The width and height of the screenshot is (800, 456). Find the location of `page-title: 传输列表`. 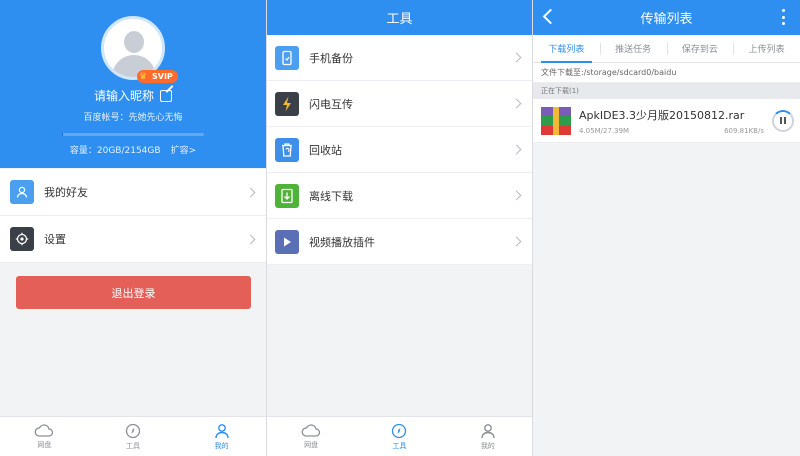

page-title: 传输列表 is located at coordinates (666, 19).